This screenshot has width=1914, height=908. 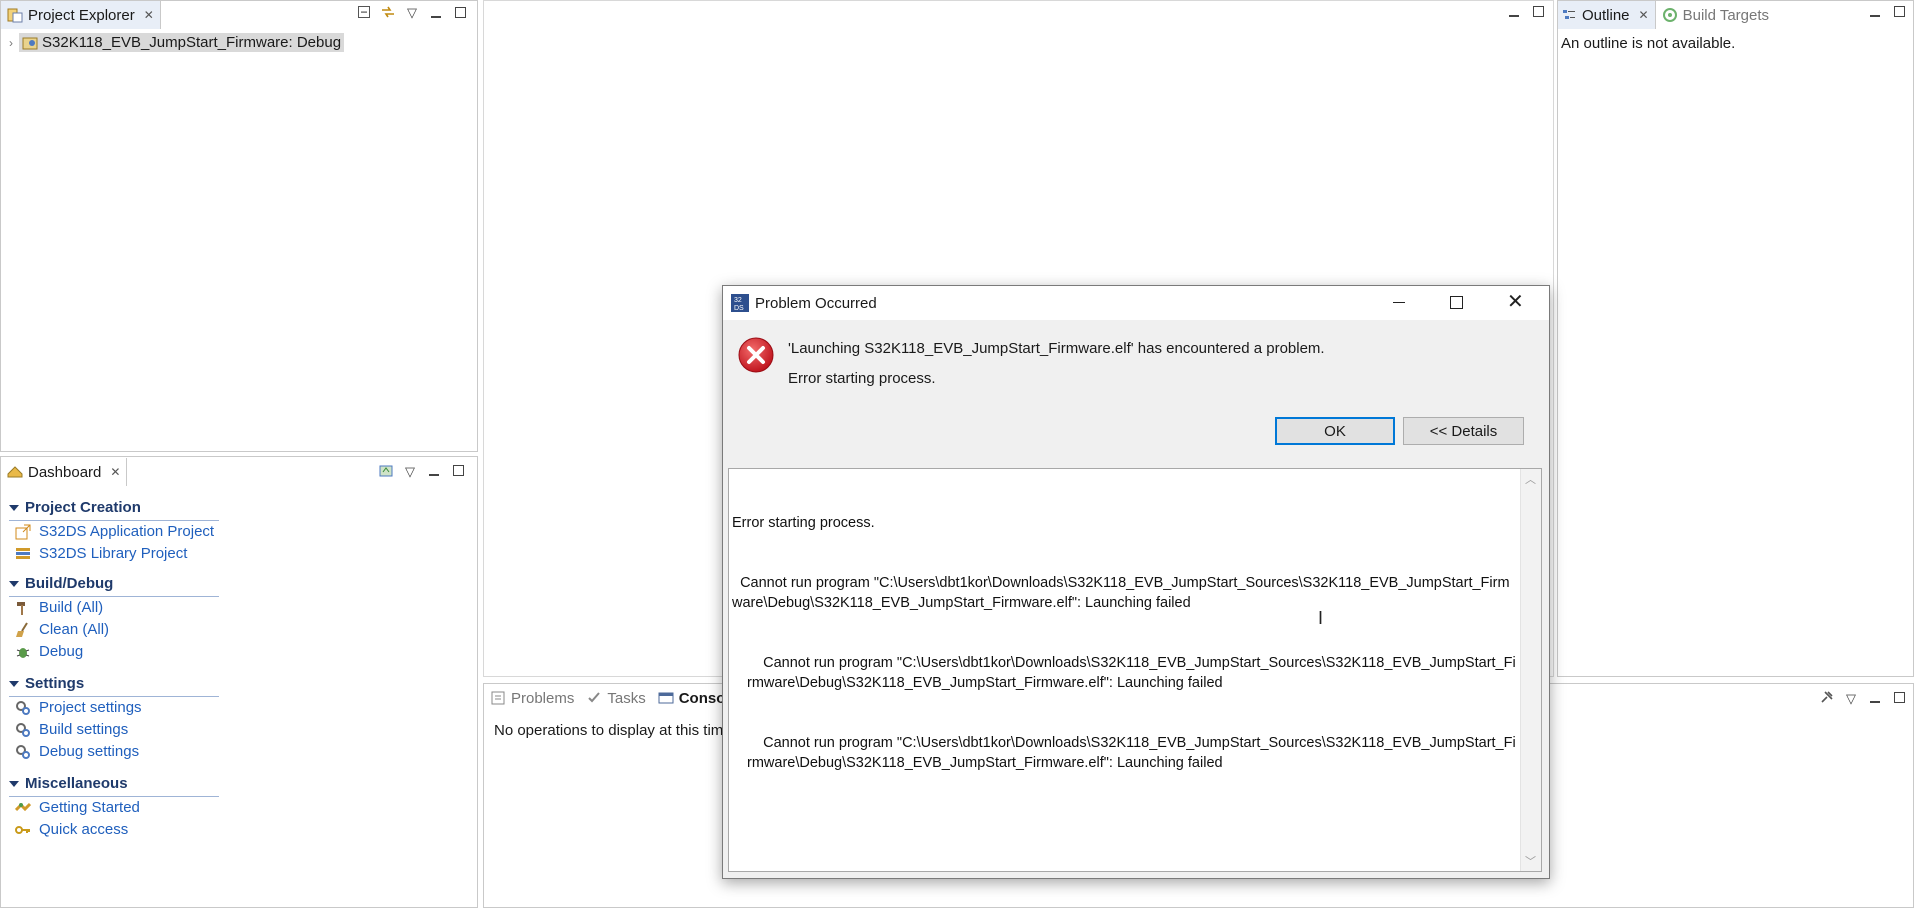 What do you see at coordinates (49, 651) in the screenshot?
I see `link-debug: Debug` at bounding box center [49, 651].